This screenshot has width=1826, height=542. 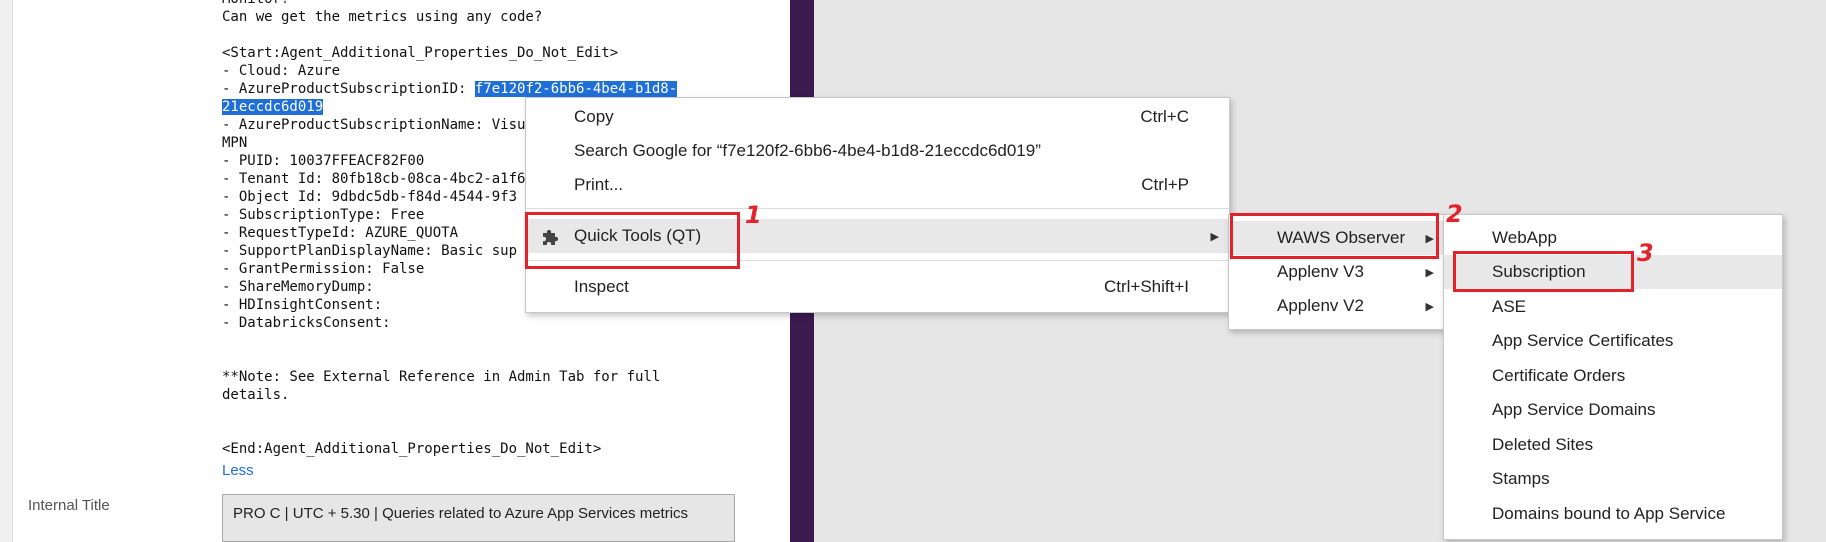 What do you see at coordinates (1543, 444) in the screenshot?
I see `waws-item-deleted-sites-label: Deleted Sites` at bounding box center [1543, 444].